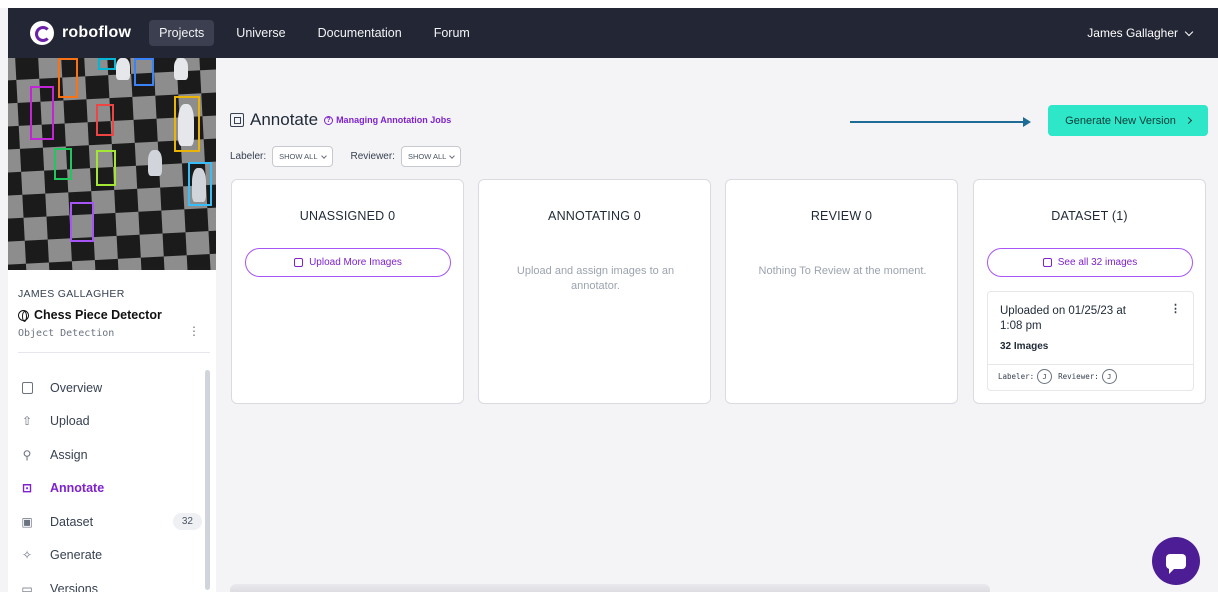  What do you see at coordinates (841, 216) in the screenshot?
I see `column-title: REVIEW 0` at bounding box center [841, 216].